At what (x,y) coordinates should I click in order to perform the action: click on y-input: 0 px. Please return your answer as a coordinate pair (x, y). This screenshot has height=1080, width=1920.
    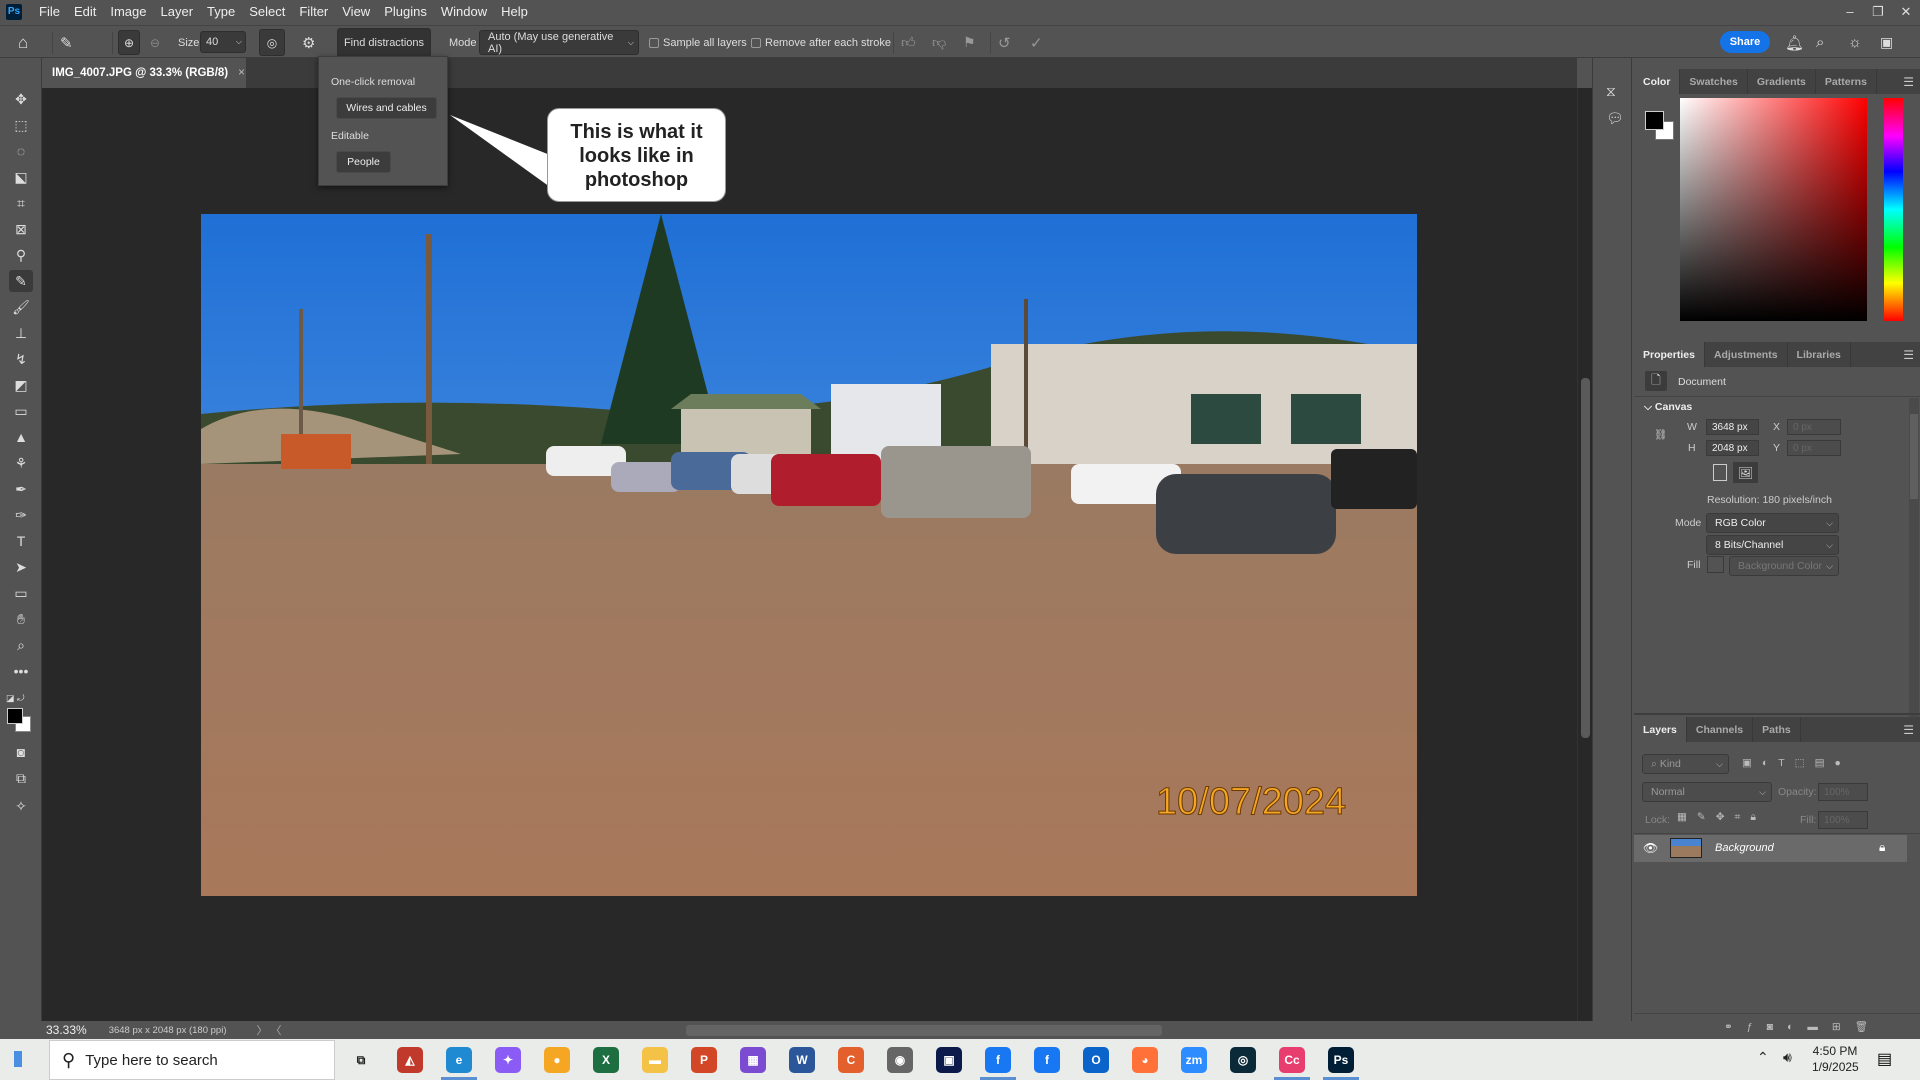
    Looking at the image, I should click on (1814, 448).